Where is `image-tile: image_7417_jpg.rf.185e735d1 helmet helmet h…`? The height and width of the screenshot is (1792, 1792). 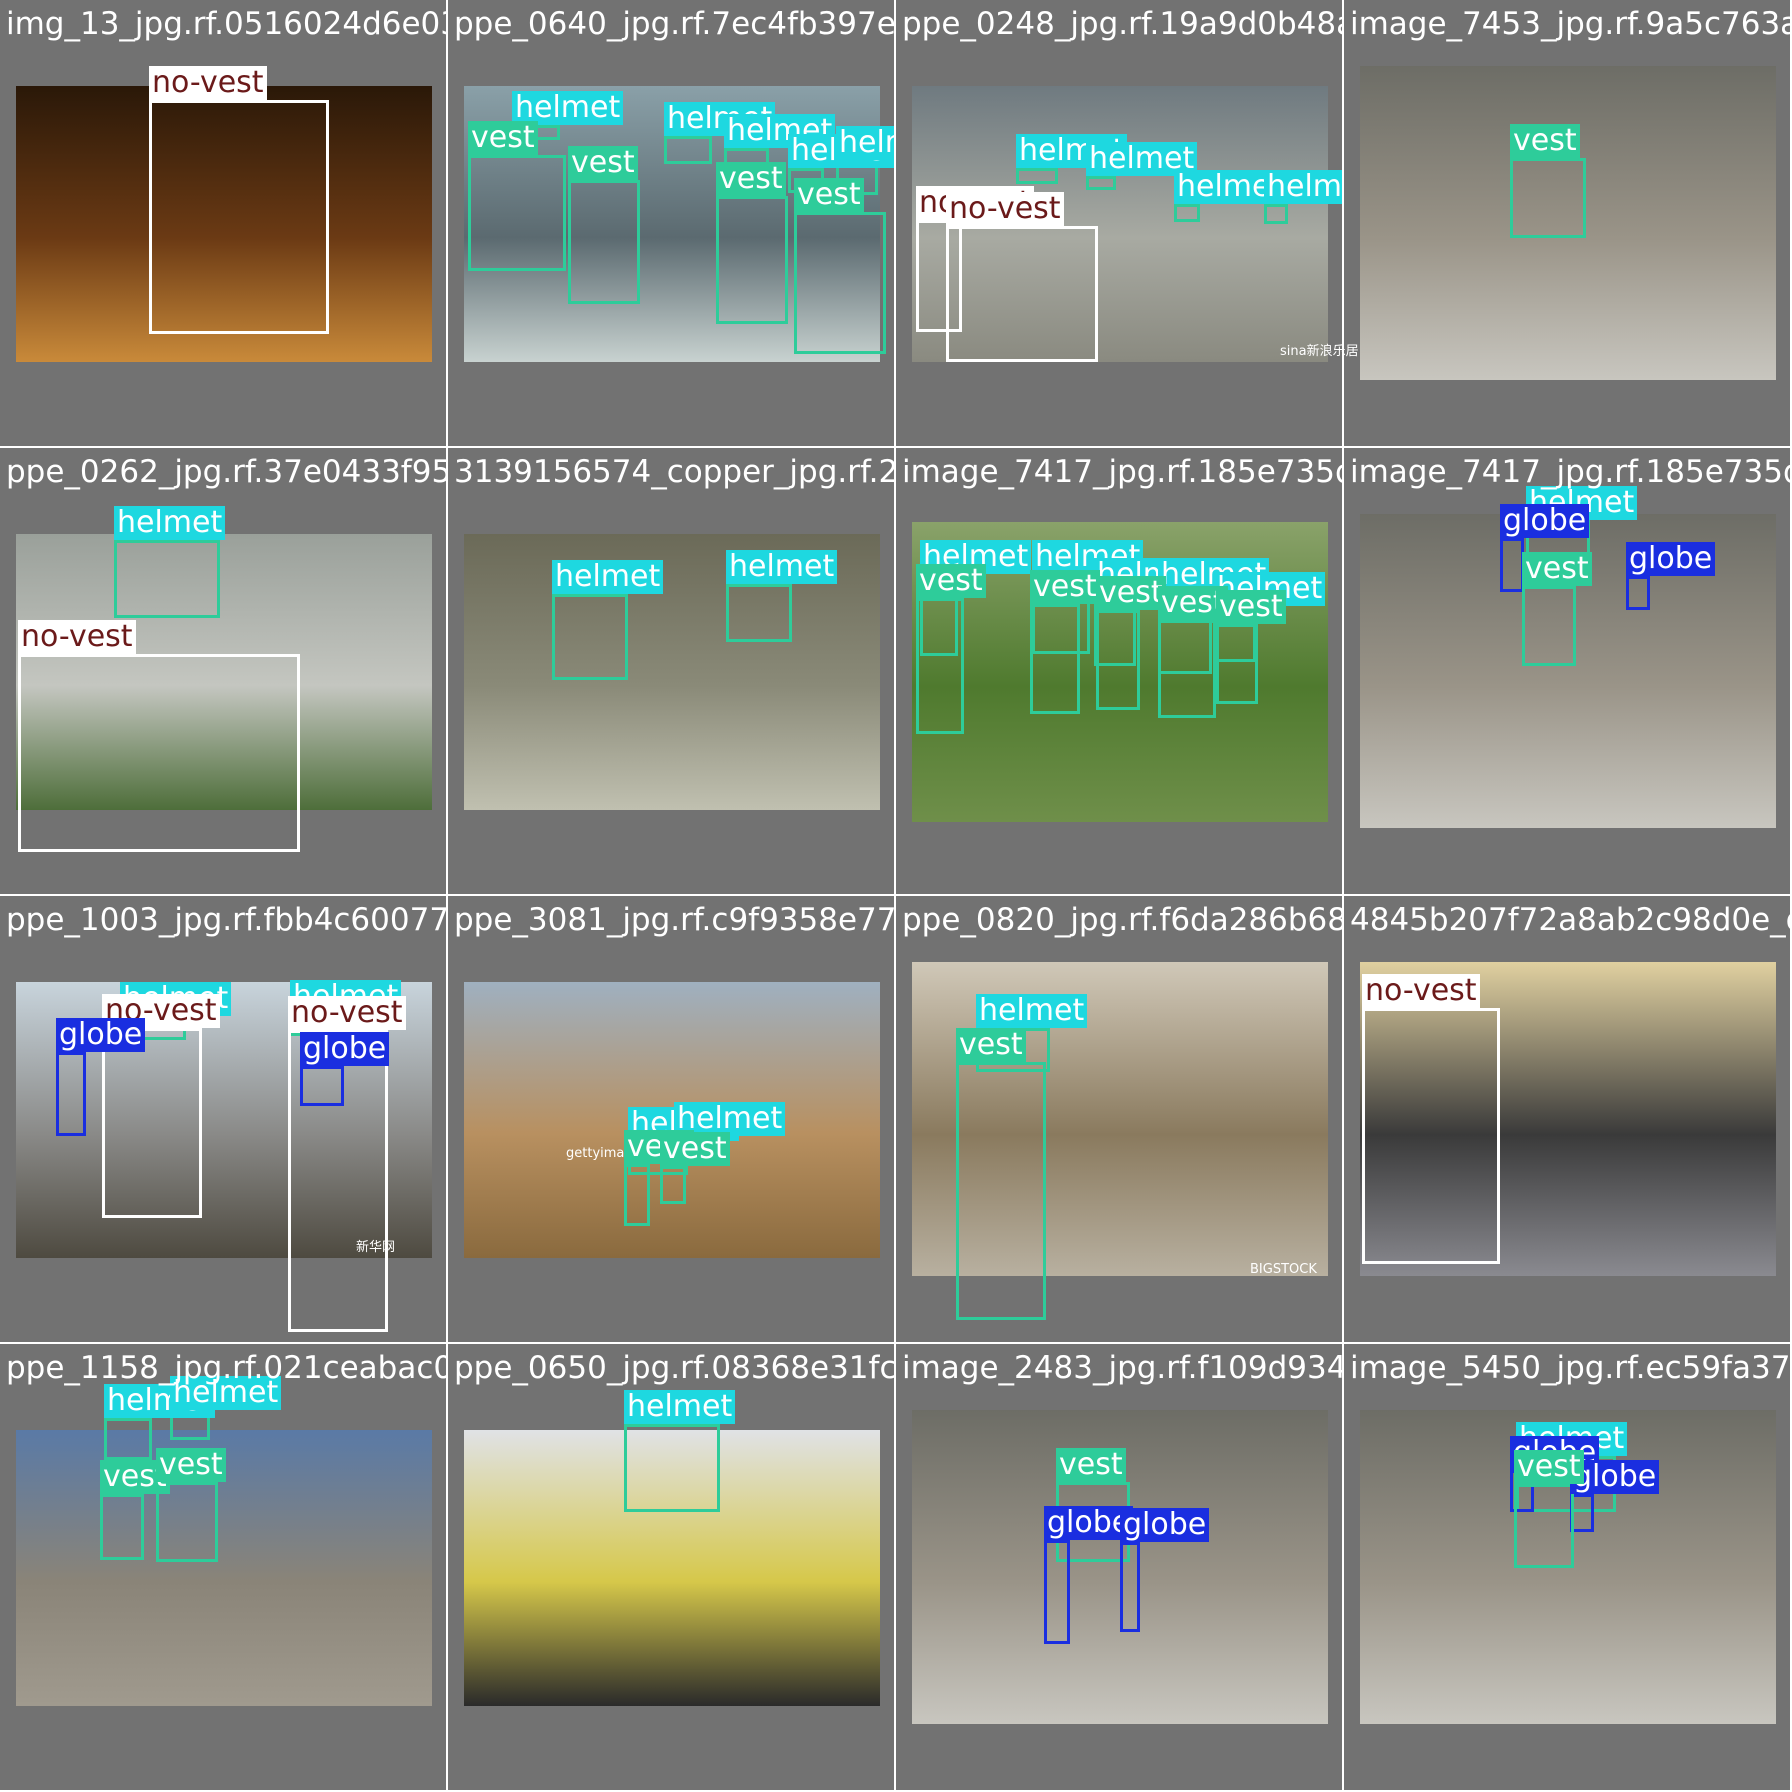
image-tile: image_7417_jpg.rf.185e735d1 helmet helmet h… is located at coordinates (1119, 671).